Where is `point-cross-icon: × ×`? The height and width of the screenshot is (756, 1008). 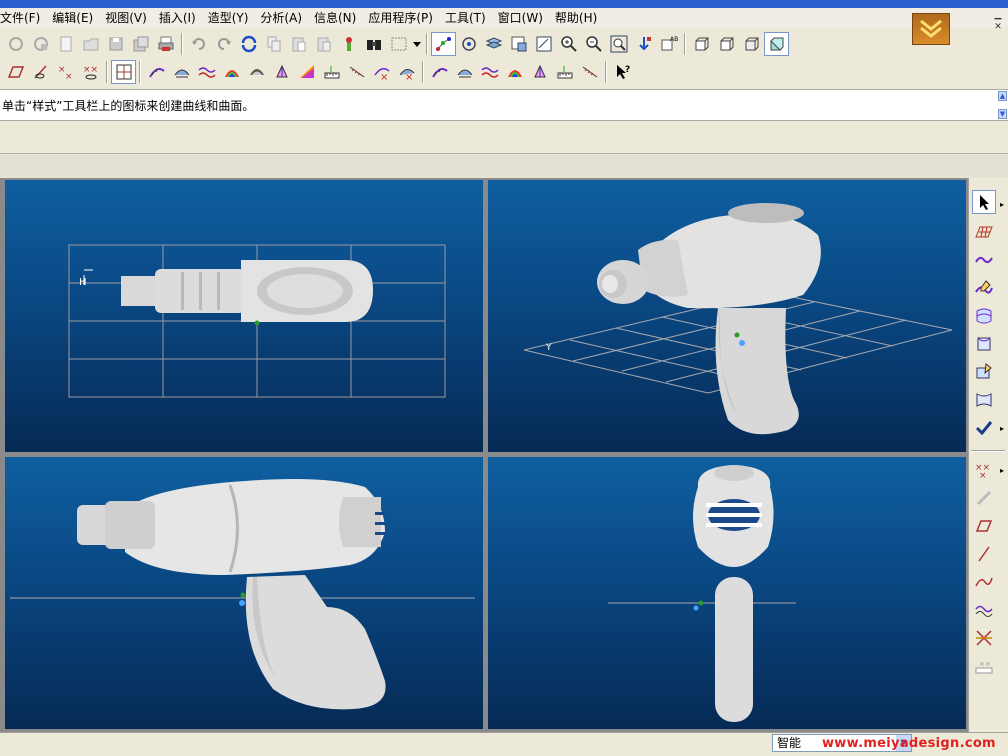 point-cross-icon: × × is located at coordinates (65, 72).